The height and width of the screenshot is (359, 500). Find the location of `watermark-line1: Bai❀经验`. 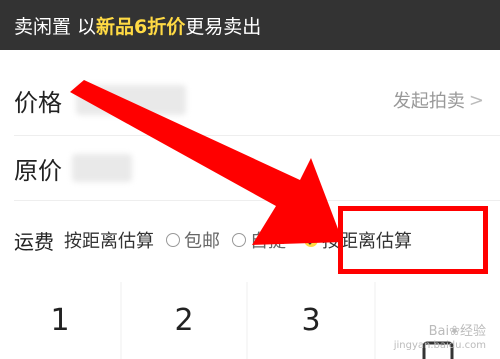

watermark-line1: Bai❀经验 is located at coordinates (457, 331).